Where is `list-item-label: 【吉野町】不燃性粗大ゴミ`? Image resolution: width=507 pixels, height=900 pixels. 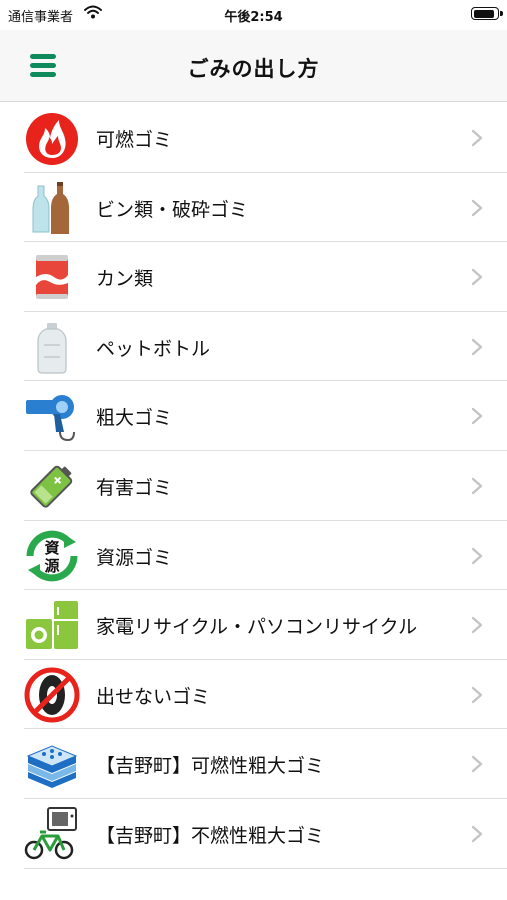 list-item-label: 【吉野町】不燃性粗大ゴミ is located at coordinates (210, 835).